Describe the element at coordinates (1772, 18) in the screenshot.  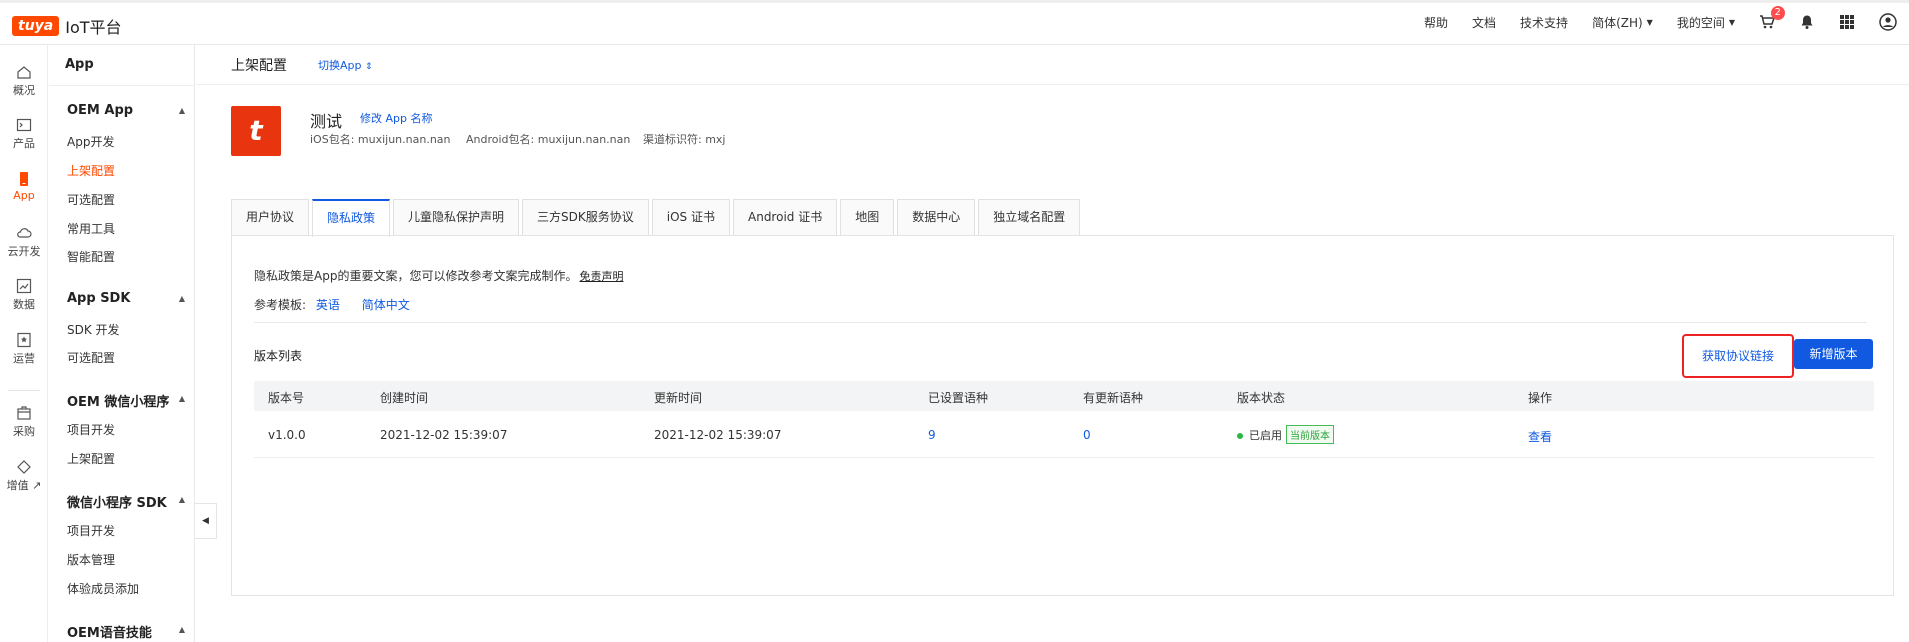
I see `cart-button: 2` at that location.